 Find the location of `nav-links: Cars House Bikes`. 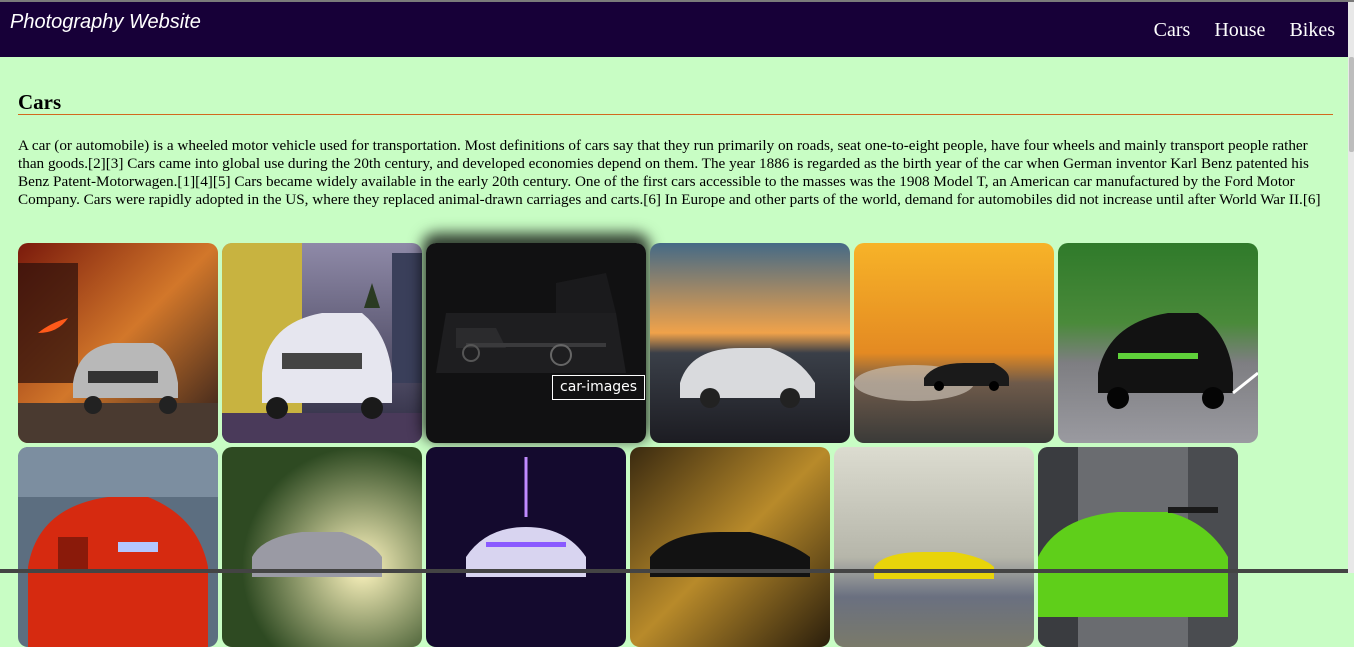

nav-links: Cars House Bikes is located at coordinates (1244, 30).